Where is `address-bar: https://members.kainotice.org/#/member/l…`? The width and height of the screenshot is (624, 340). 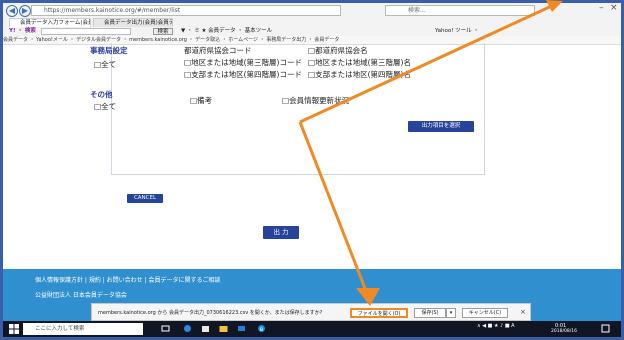
address-bar: https://members.kainotice.org/#/member/l… is located at coordinates (186, 10).